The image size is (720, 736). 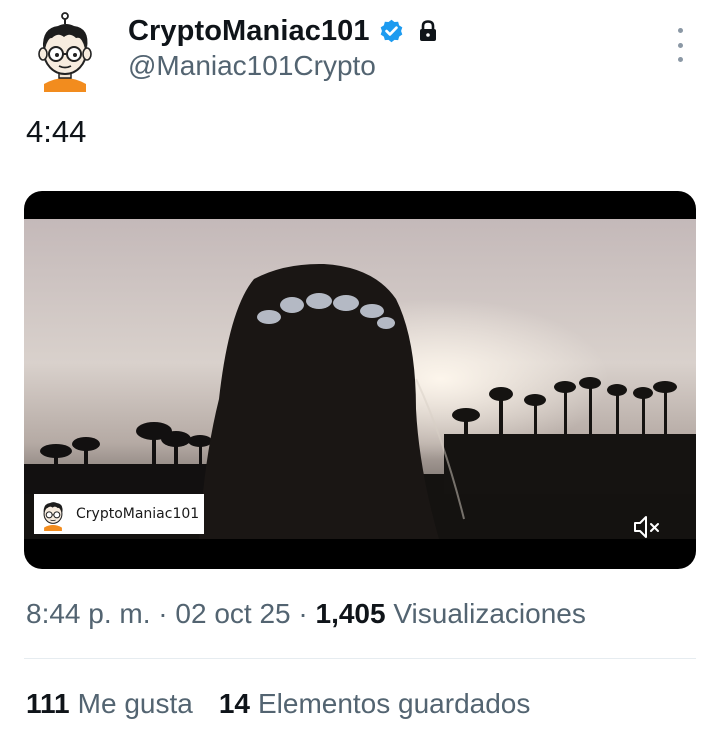 I want to click on cartoon-avatar-icon, so click(x=65, y=52).